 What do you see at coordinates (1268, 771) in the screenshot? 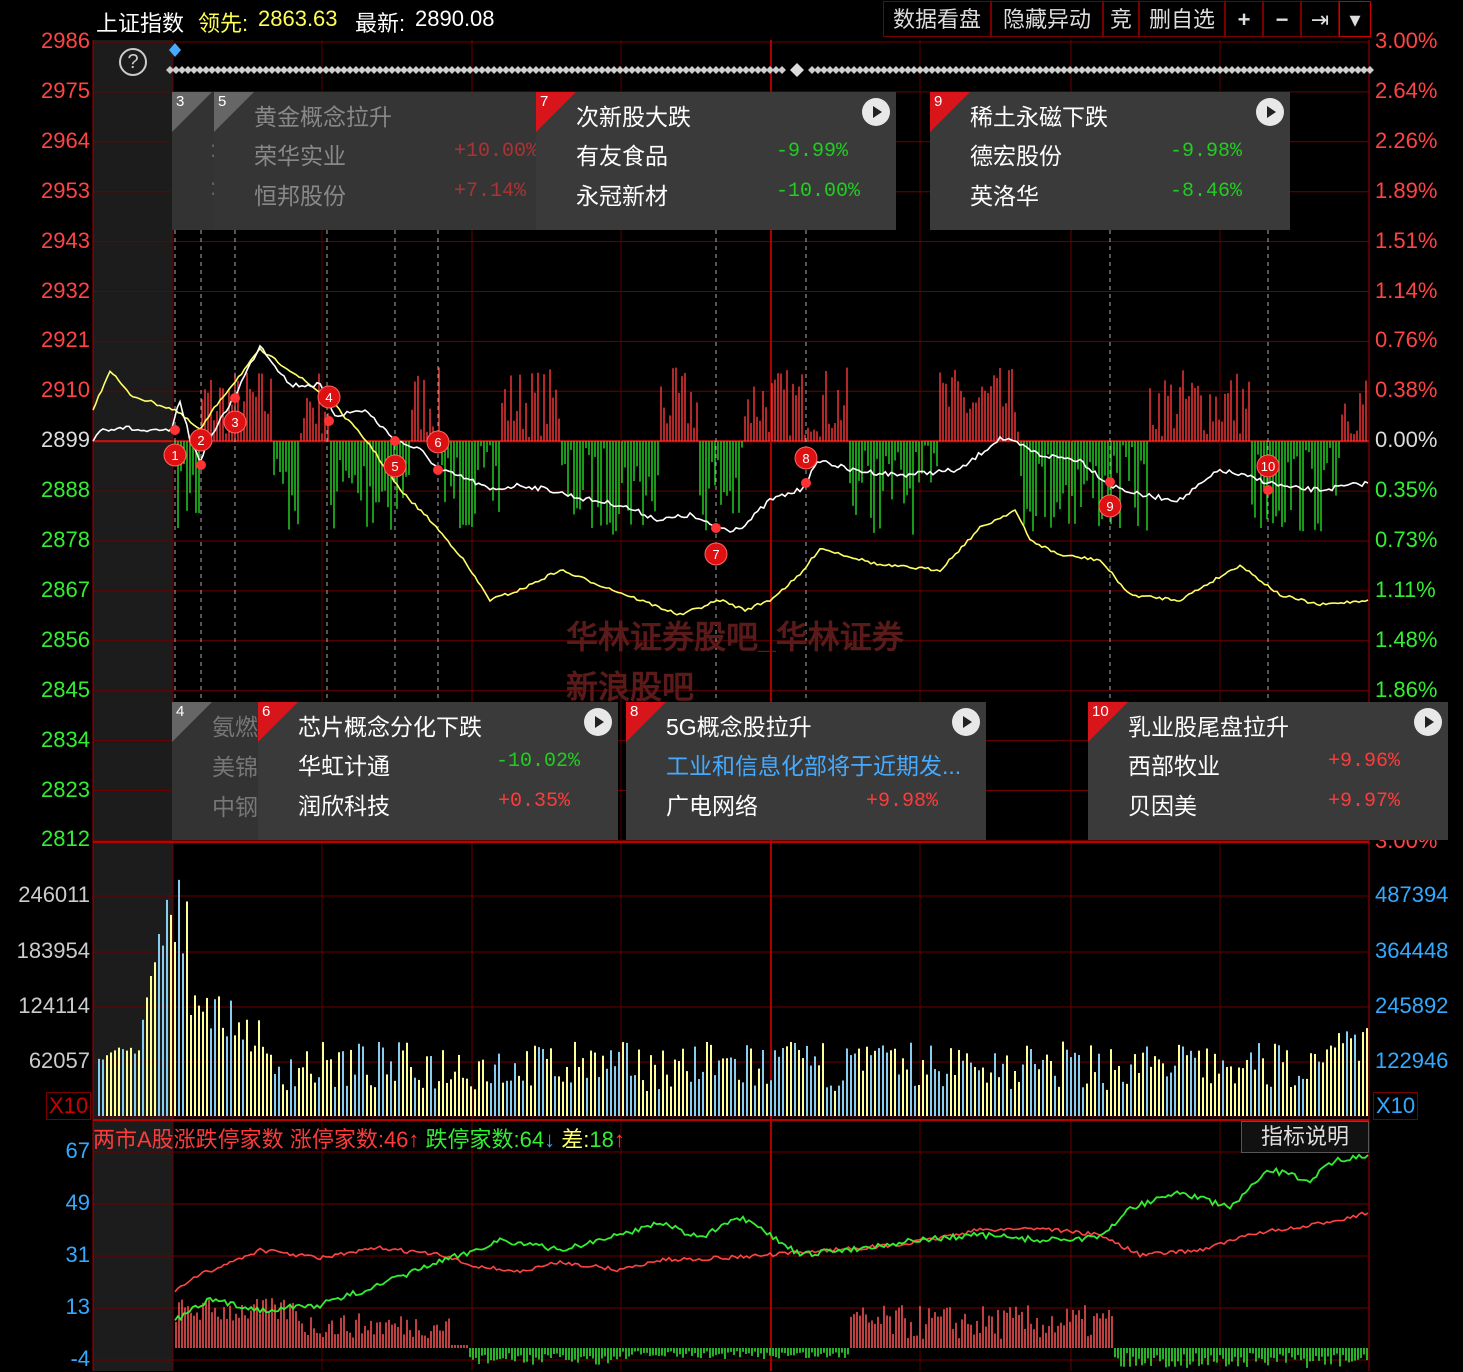
I see `event-card-10: 10 乳业股尾盘拉升 西部牧业 +9.96% 贝因美 +9.97%` at bounding box center [1268, 771].